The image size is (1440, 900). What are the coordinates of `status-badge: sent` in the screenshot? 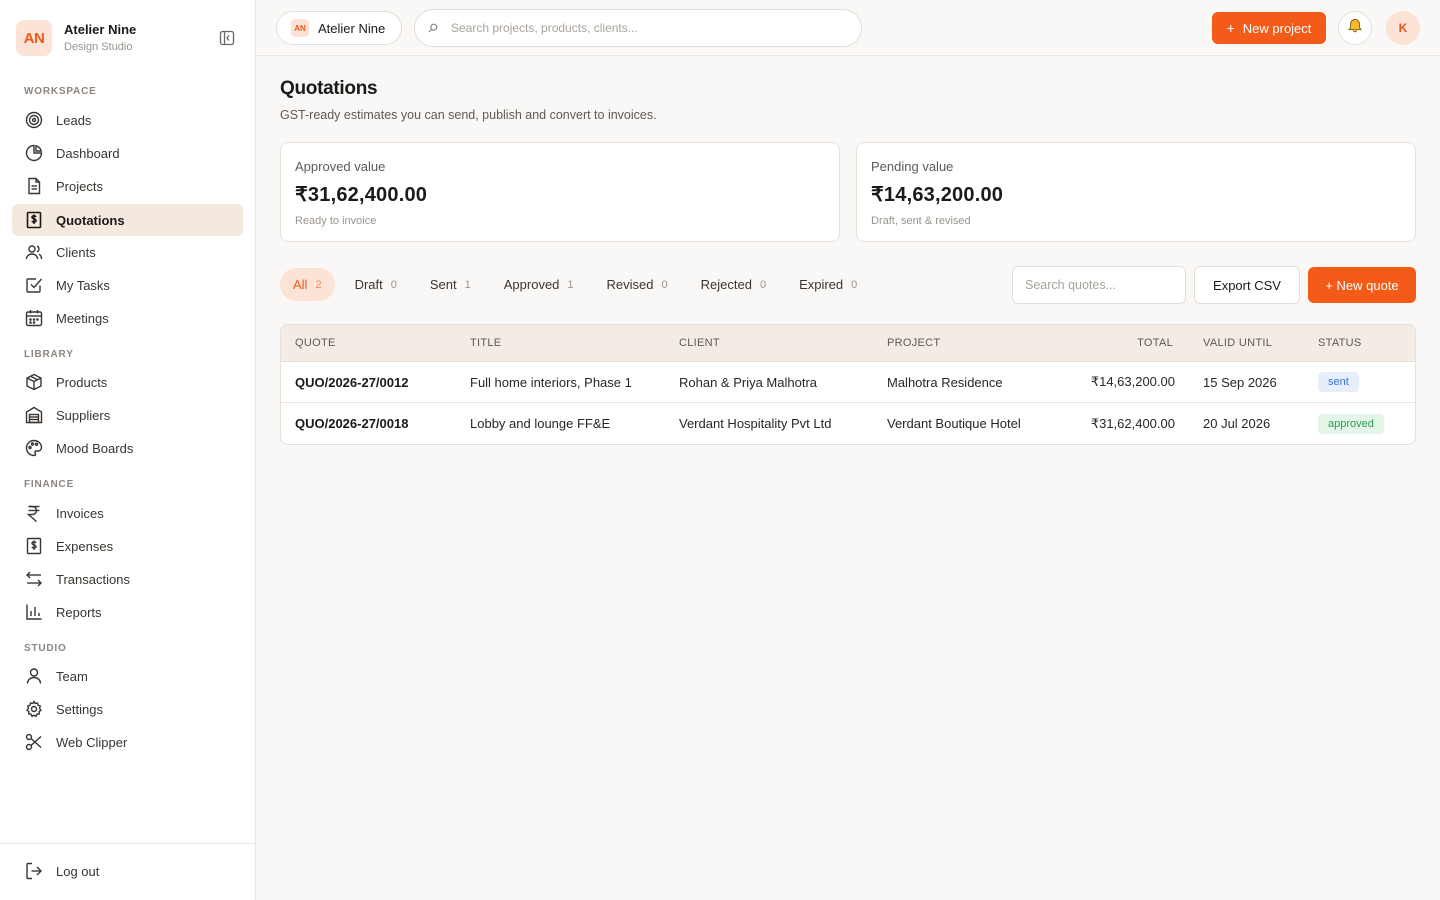 It's located at (1338, 382).